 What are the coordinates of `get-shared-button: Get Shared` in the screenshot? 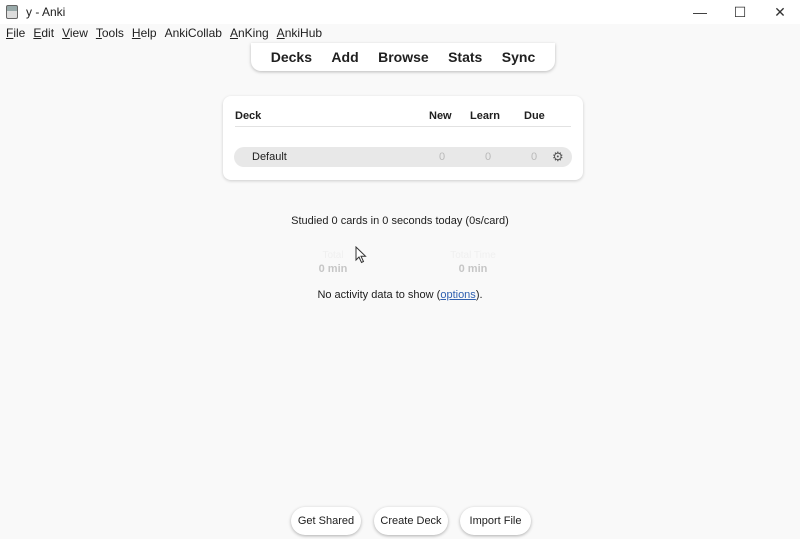 It's located at (326, 521).